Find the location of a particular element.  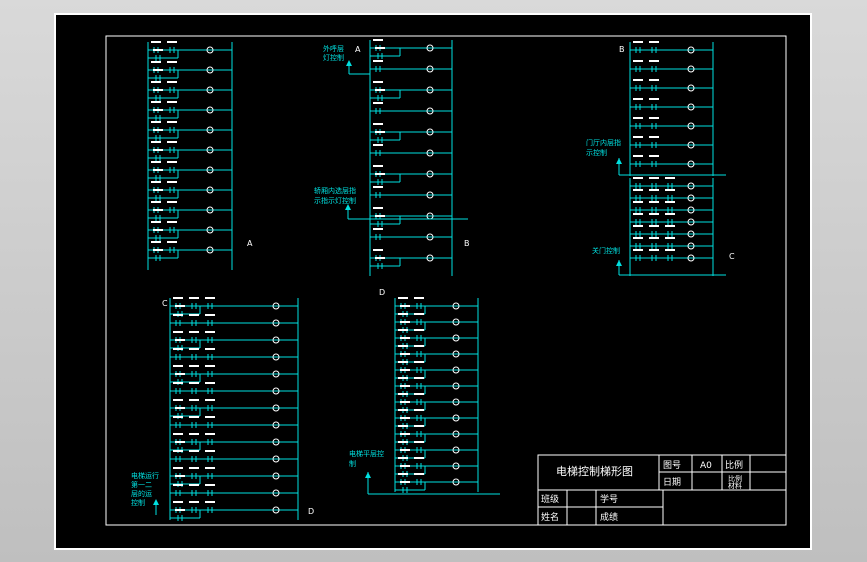

svg-text: 第一二 is located at coordinates (141, 484).